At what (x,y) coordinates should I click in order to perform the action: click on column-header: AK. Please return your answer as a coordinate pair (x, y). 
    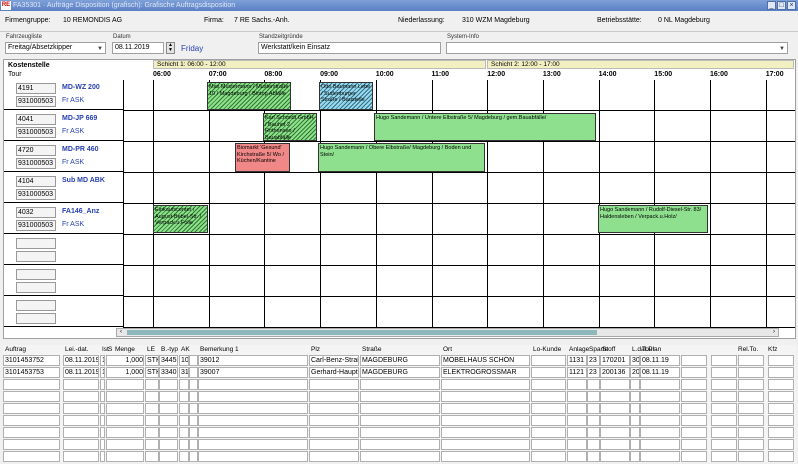
    Looking at the image, I should click on (185, 349).